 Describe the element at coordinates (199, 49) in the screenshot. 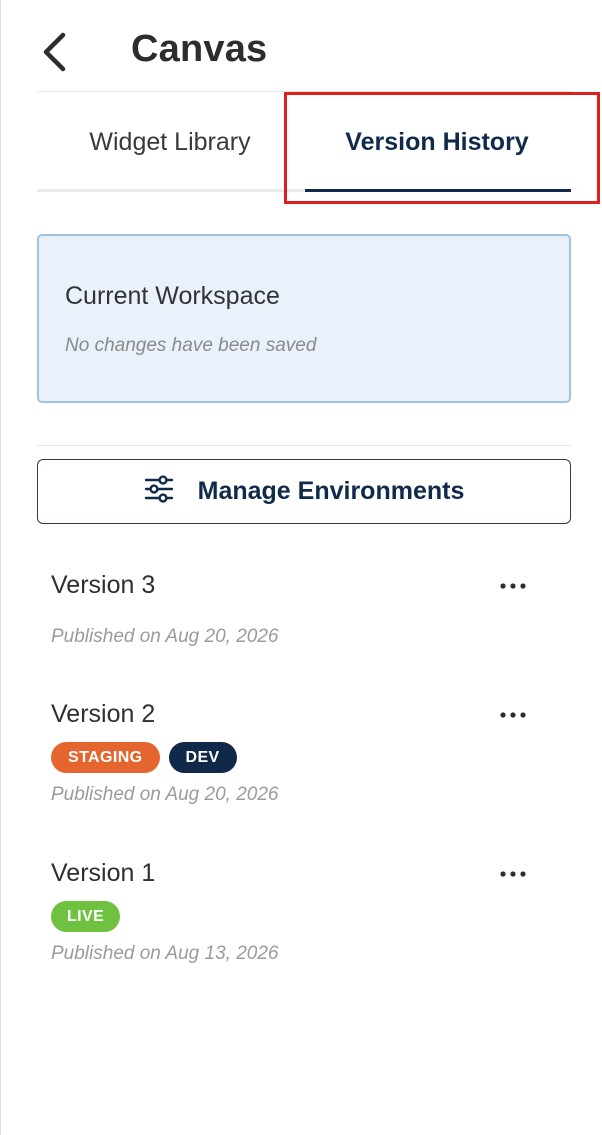

I see `page-title: Canvas` at that location.